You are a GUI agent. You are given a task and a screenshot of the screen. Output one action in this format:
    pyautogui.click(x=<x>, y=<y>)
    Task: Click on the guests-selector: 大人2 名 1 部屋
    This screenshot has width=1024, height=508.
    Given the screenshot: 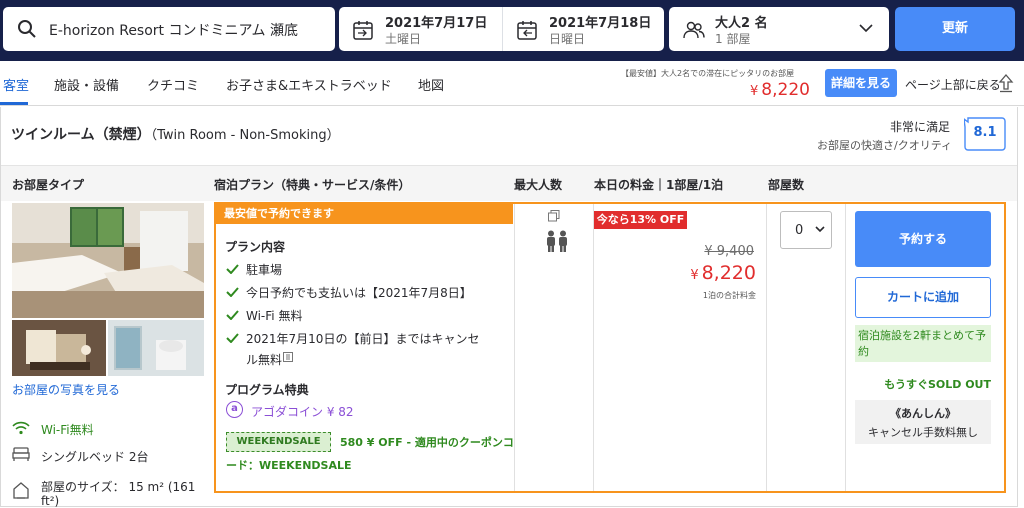 What is the action you would take?
    pyautogui.click(x=779, y=29)
    